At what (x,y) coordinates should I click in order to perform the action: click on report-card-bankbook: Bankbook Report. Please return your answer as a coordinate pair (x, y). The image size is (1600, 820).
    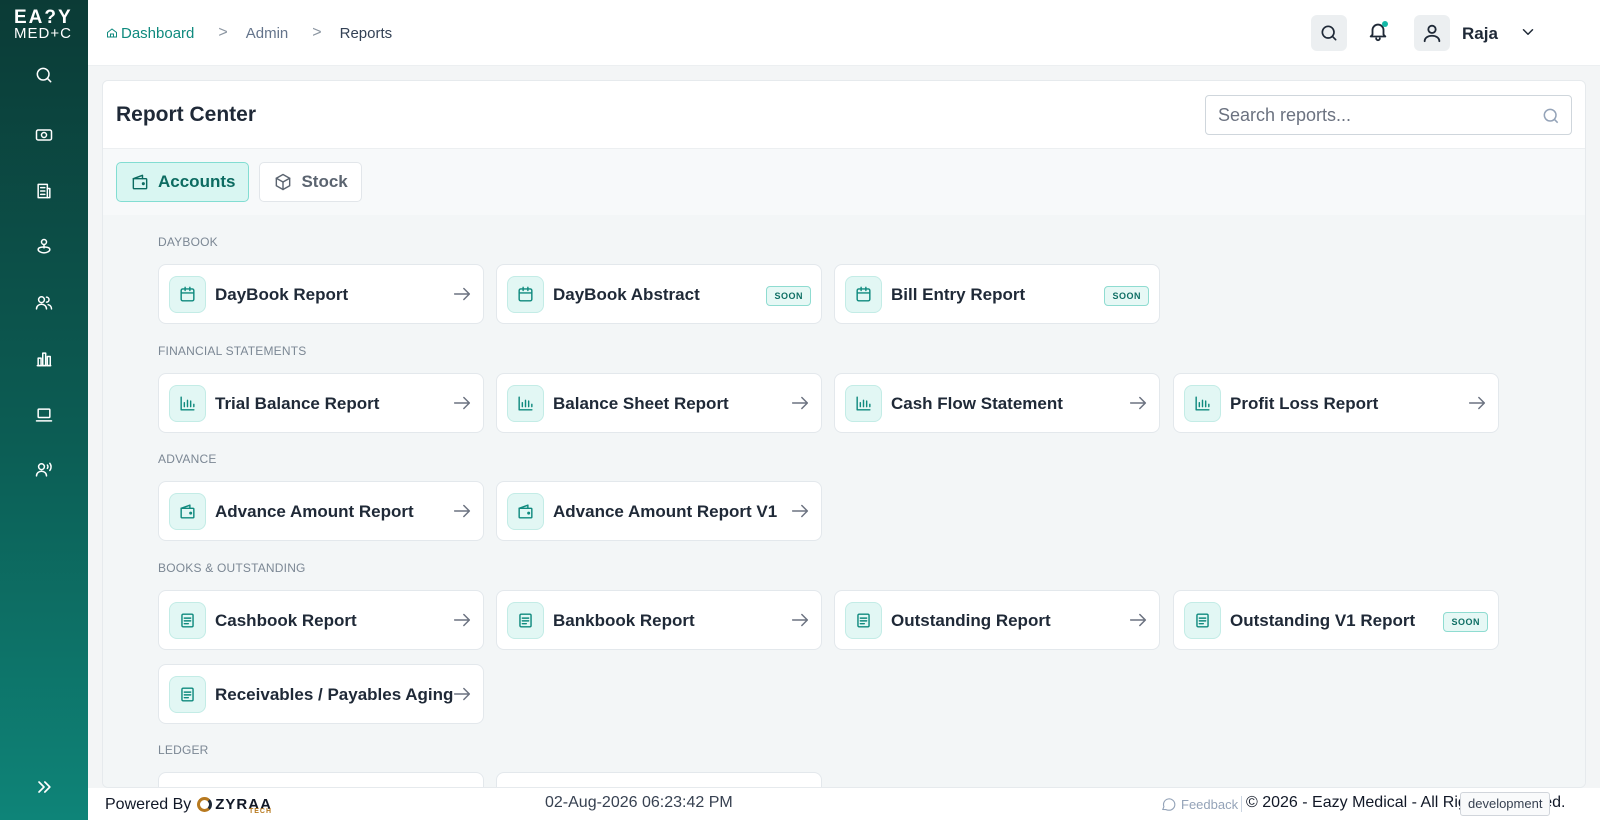
    Looking at the image, I should click on (659, 620).